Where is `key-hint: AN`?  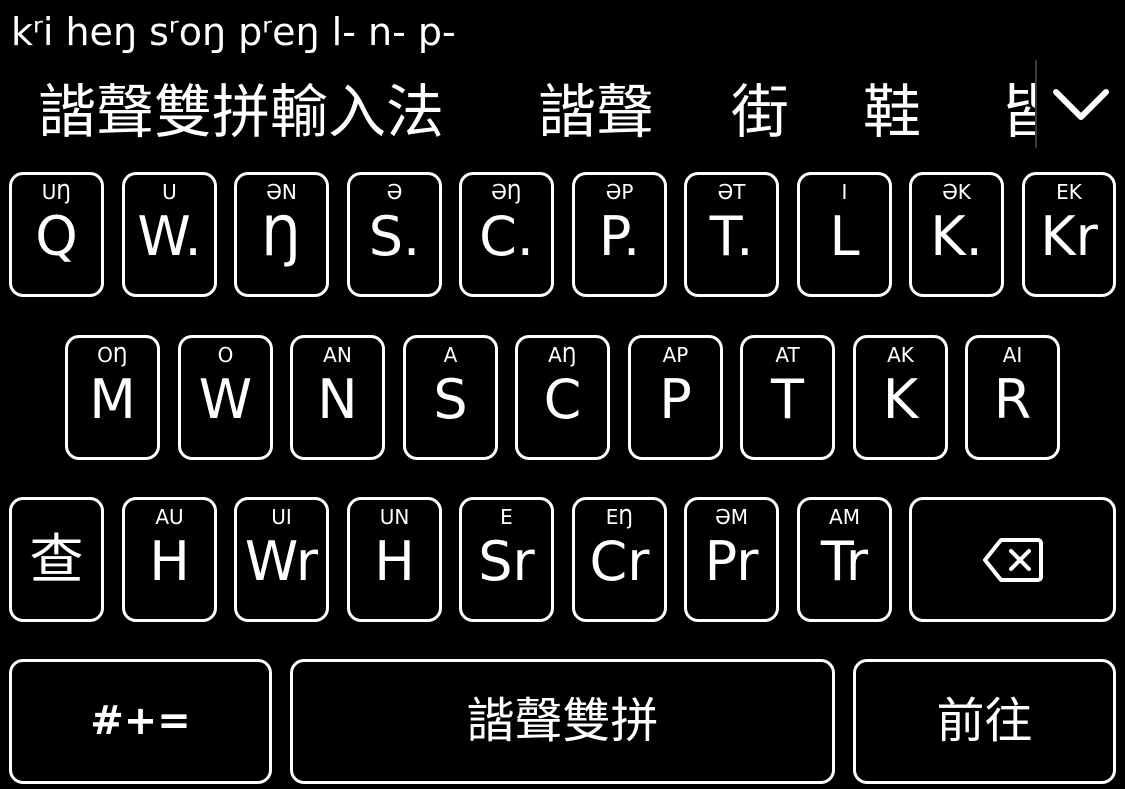 key-hint: AN is located at coordinates (337, 355).